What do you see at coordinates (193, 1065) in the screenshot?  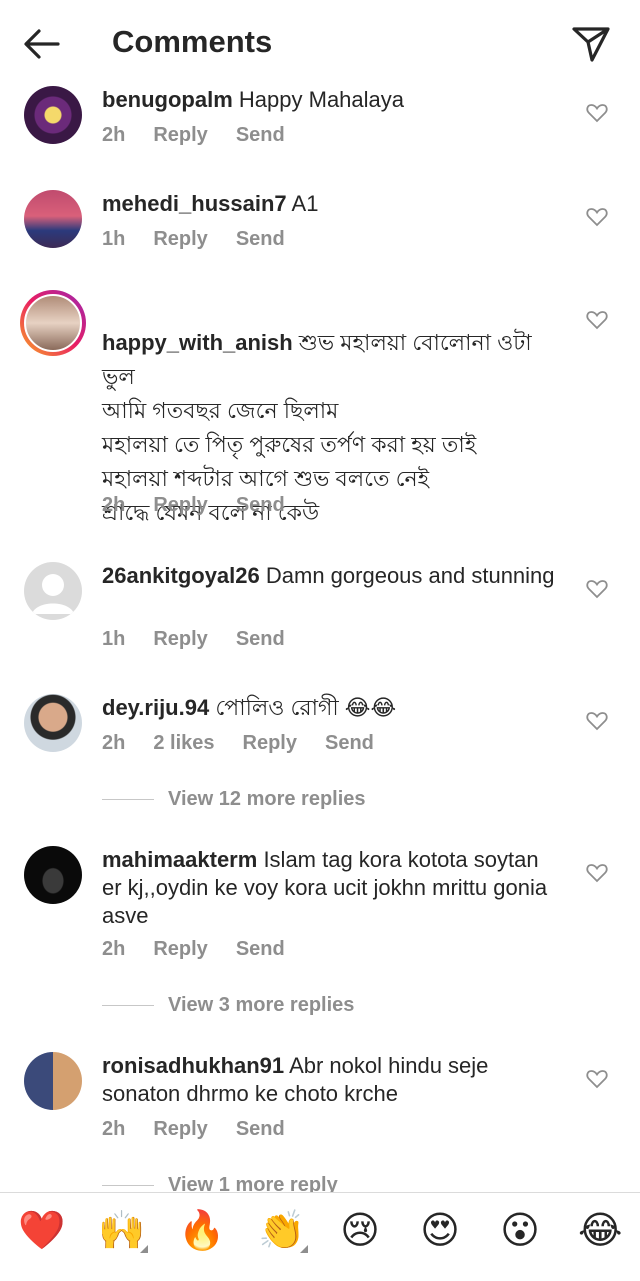 I see `comment-username: ronisadhukhan91` at bounding box center [193, 1065].